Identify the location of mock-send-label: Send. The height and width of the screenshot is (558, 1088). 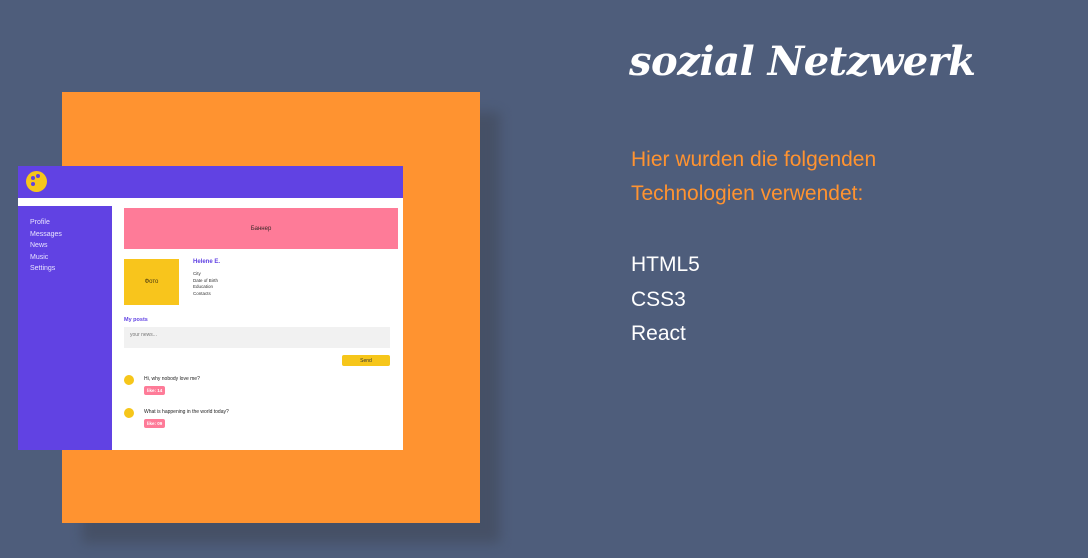
(366, 360).